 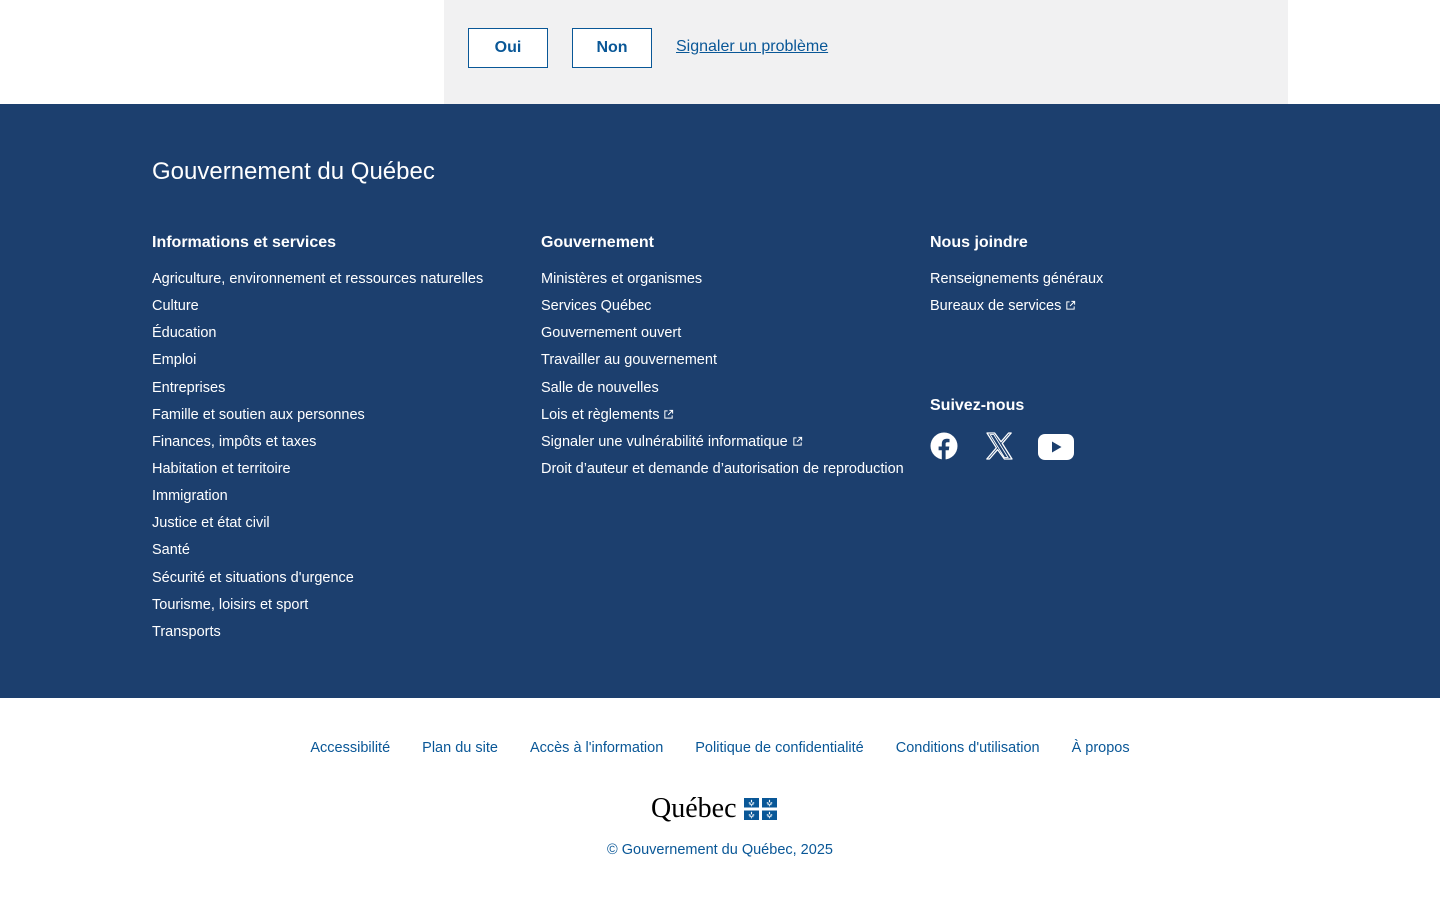 I want to click on list-item: Bureaux de services, so click(x=1016, y=310).